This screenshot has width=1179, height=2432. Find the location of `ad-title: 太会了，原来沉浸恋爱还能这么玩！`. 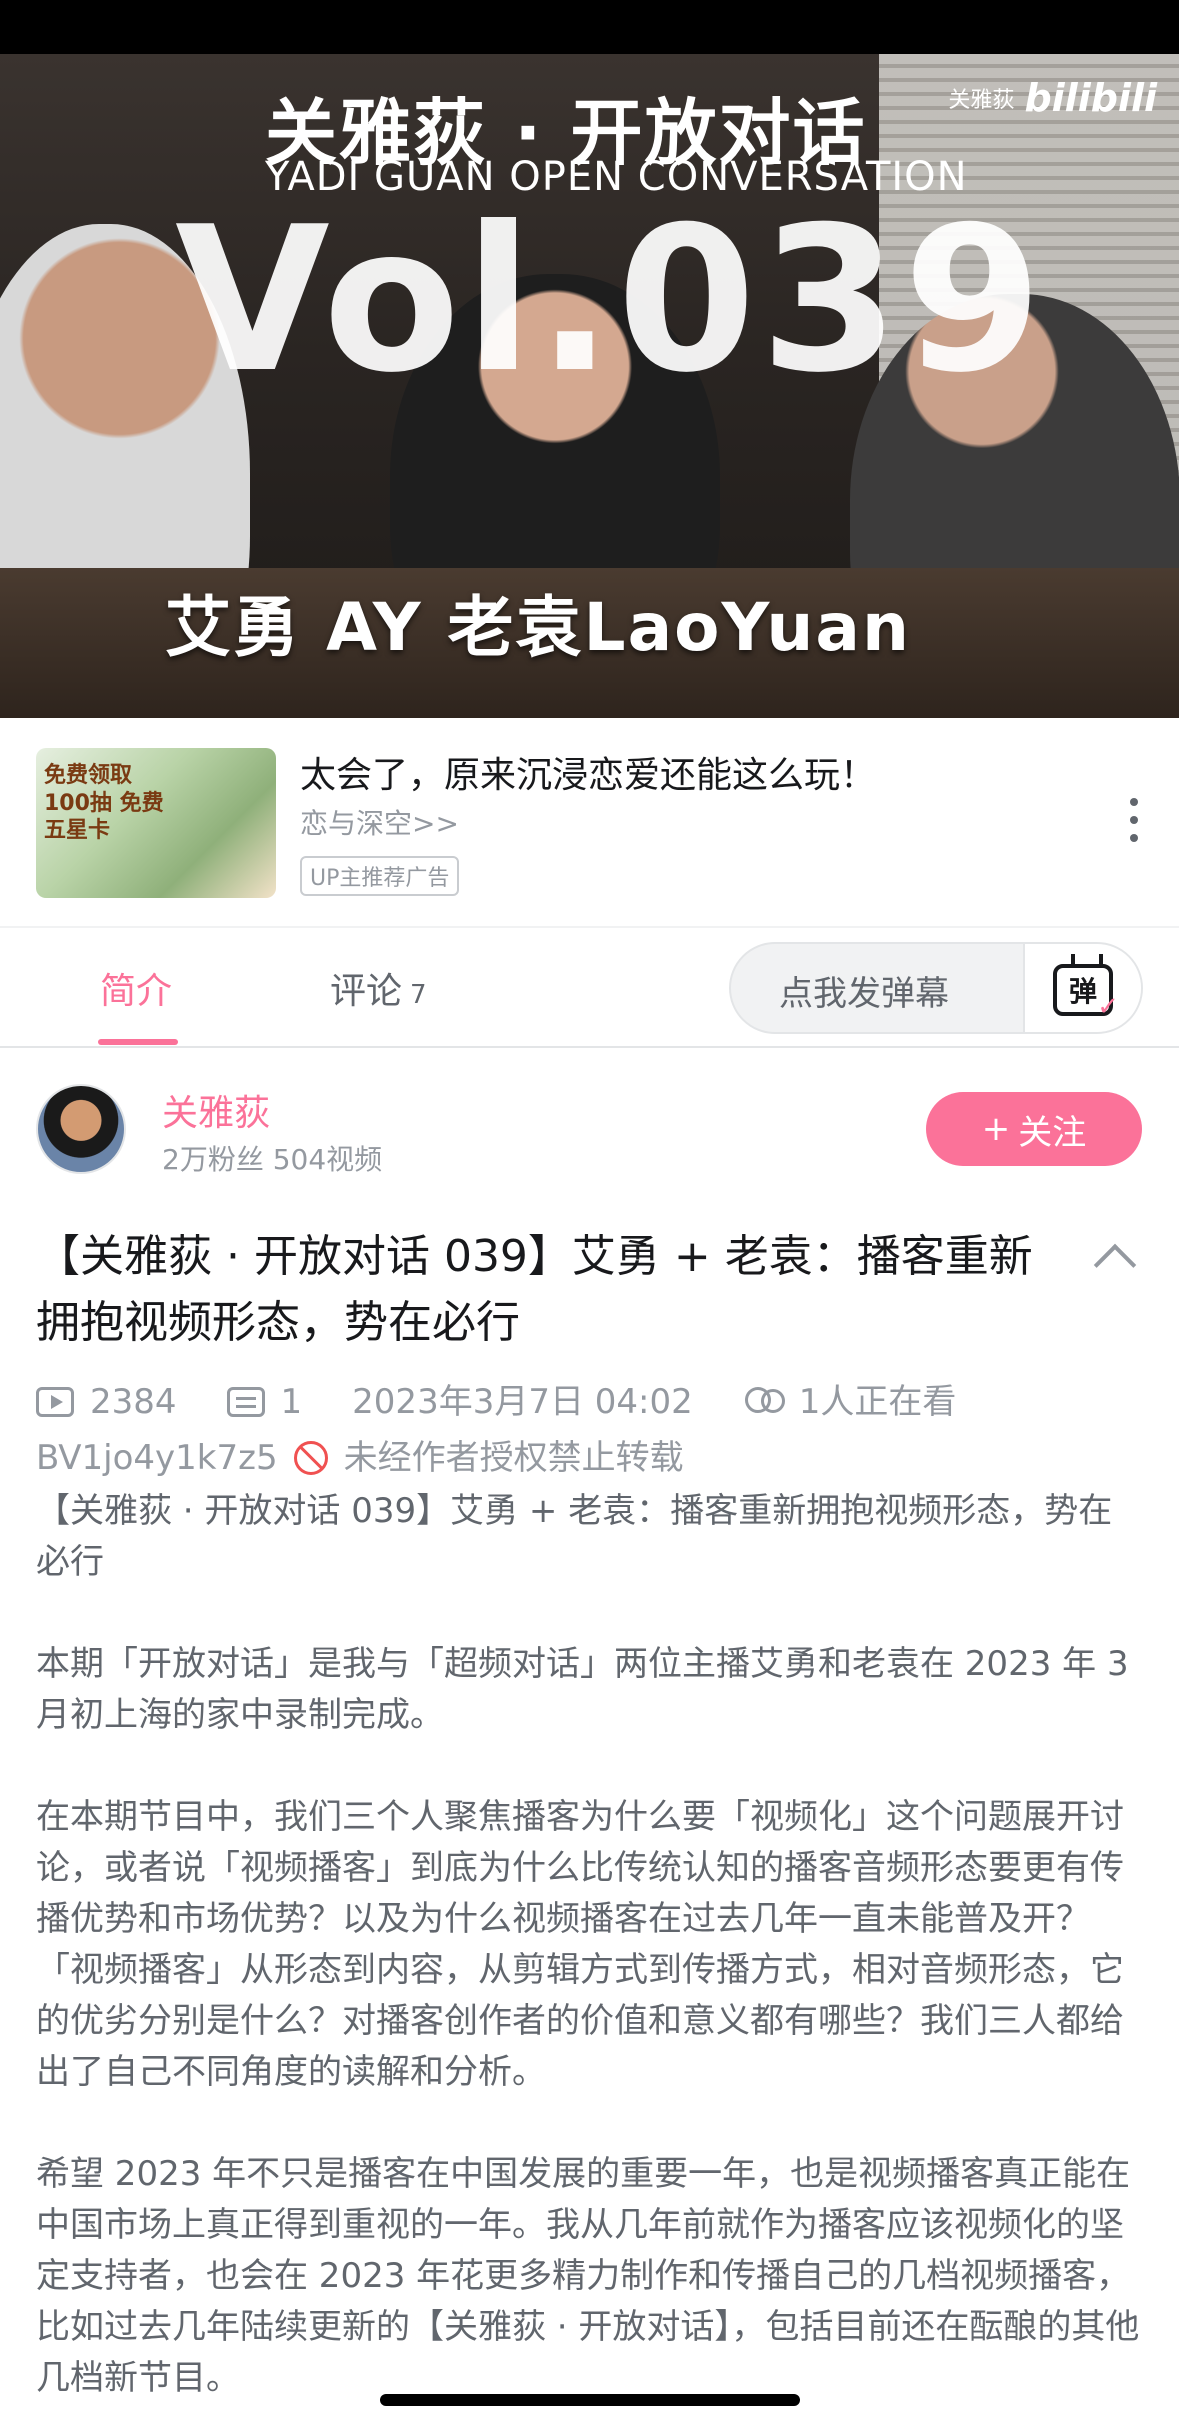

ad-title: 太会了，原来沉浸恋爱还能这么玩！ is located at coordinates (588, 772).